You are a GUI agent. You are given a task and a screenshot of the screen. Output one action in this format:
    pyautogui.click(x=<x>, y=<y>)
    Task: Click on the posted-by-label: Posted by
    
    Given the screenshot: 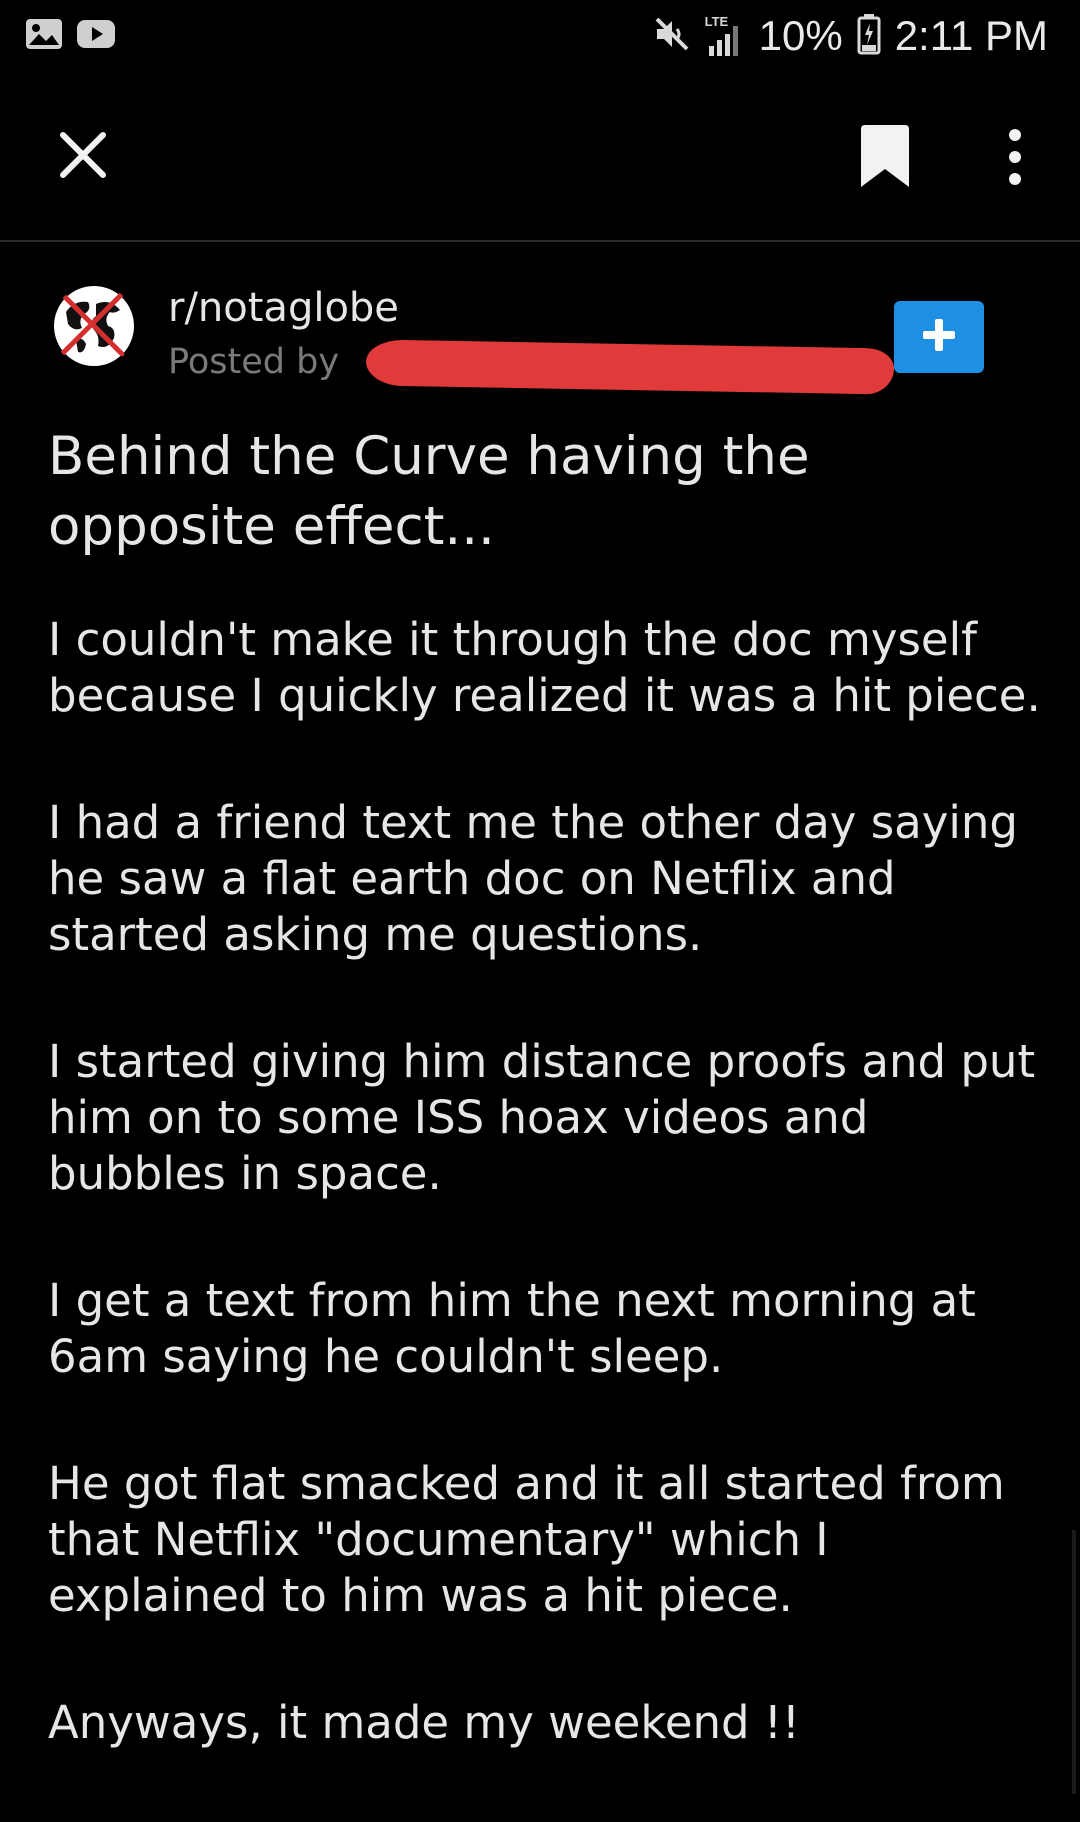 What is the action you would take?
    pyautogui.click(x=254, y=362)
    